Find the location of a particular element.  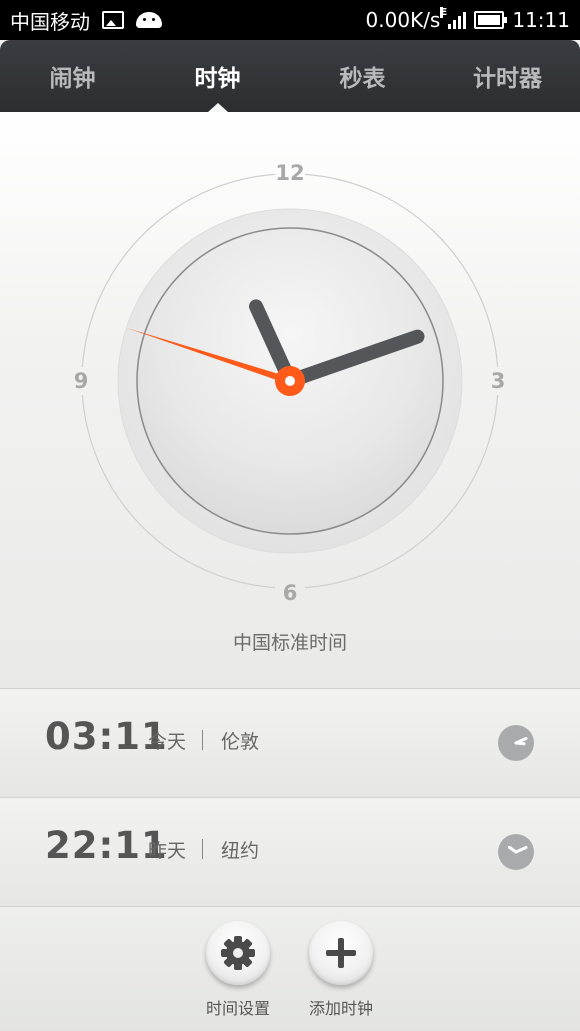

city-name: 纽约 is located at coordinates (240, 851).